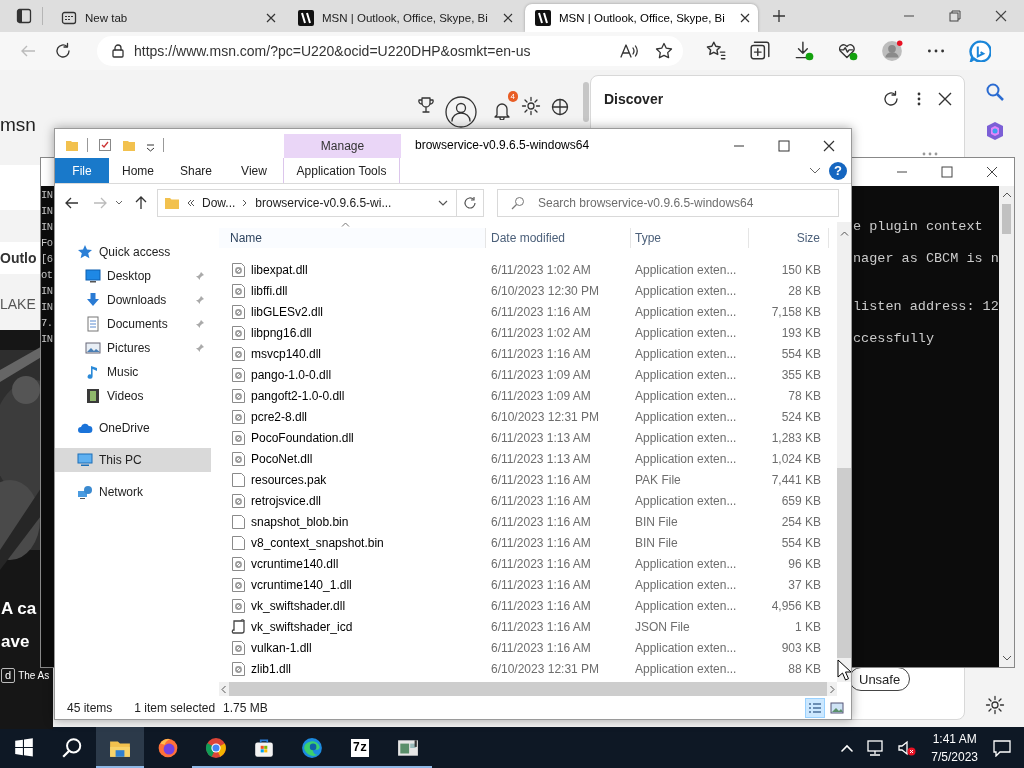 This screenshot has width=1024, height=768. Describe the element at coordinates (120, 747) in the screenshot. I see `taskbar-button` at that location.